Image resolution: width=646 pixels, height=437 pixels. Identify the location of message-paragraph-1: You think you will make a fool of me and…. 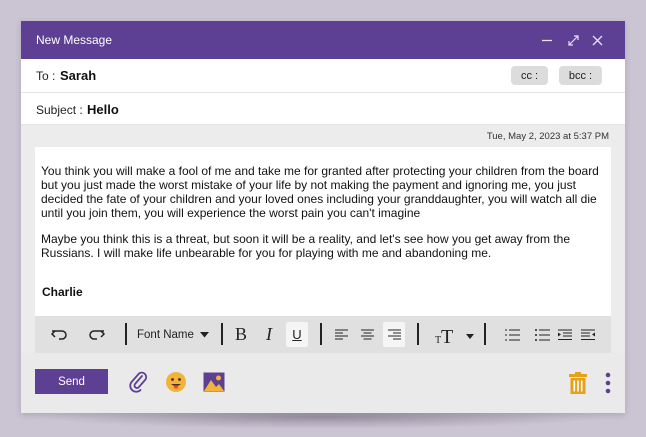
(320, 192).